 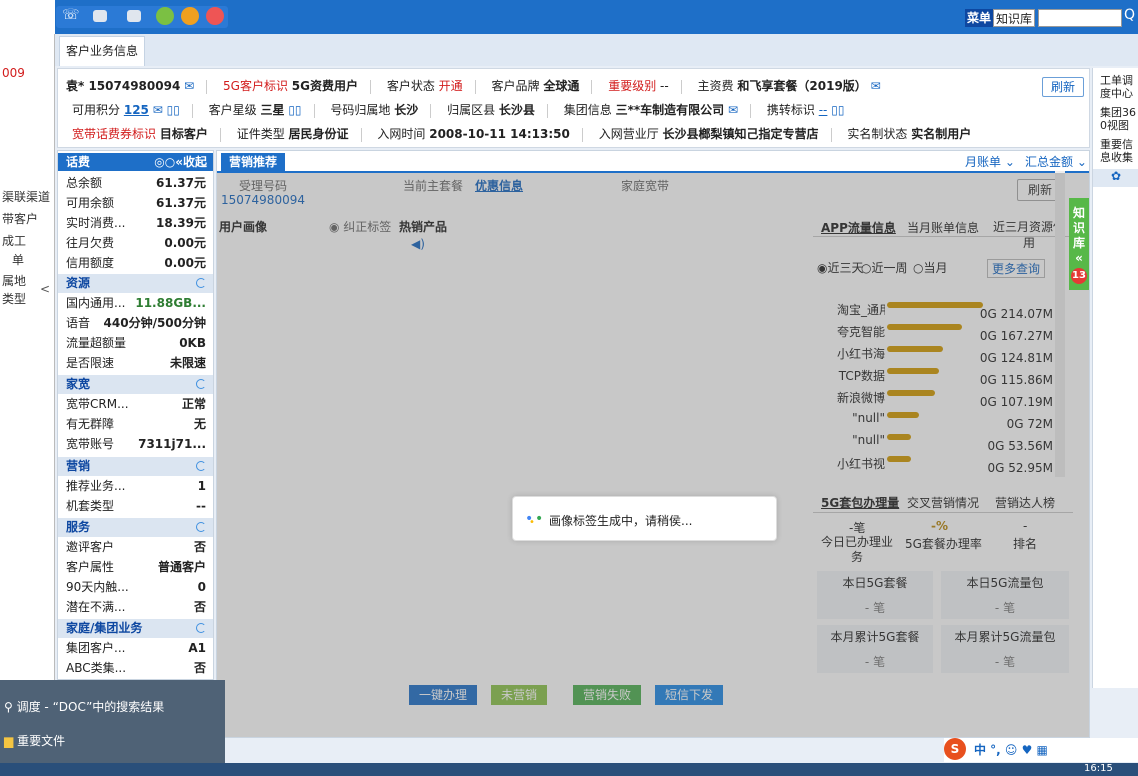 What do you see at coordinates (1056, 161) in the screenshot?
I see `summary-dropdown: 汇总金额 ⌄` at bounding box center [1056, 161].